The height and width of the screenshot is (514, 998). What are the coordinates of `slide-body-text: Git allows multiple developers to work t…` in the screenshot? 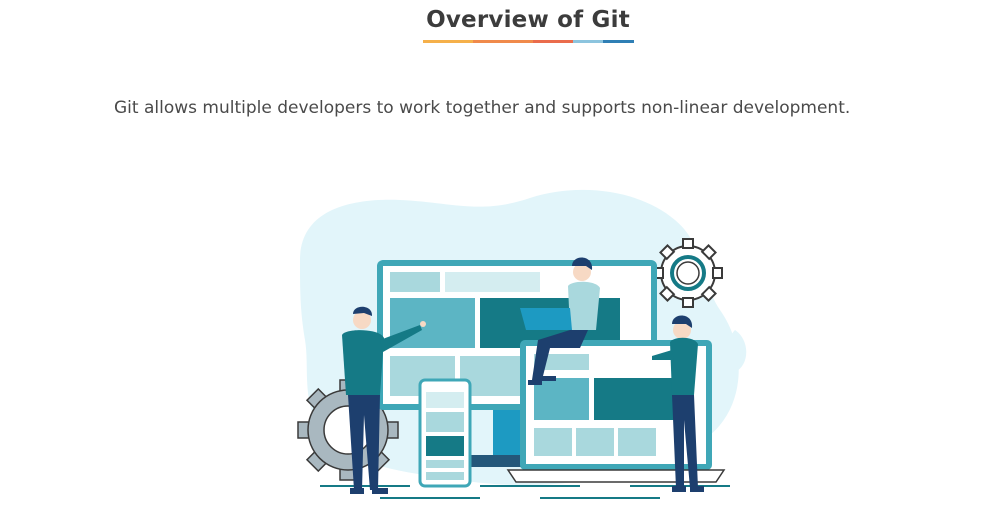 It's located at (482, 108).